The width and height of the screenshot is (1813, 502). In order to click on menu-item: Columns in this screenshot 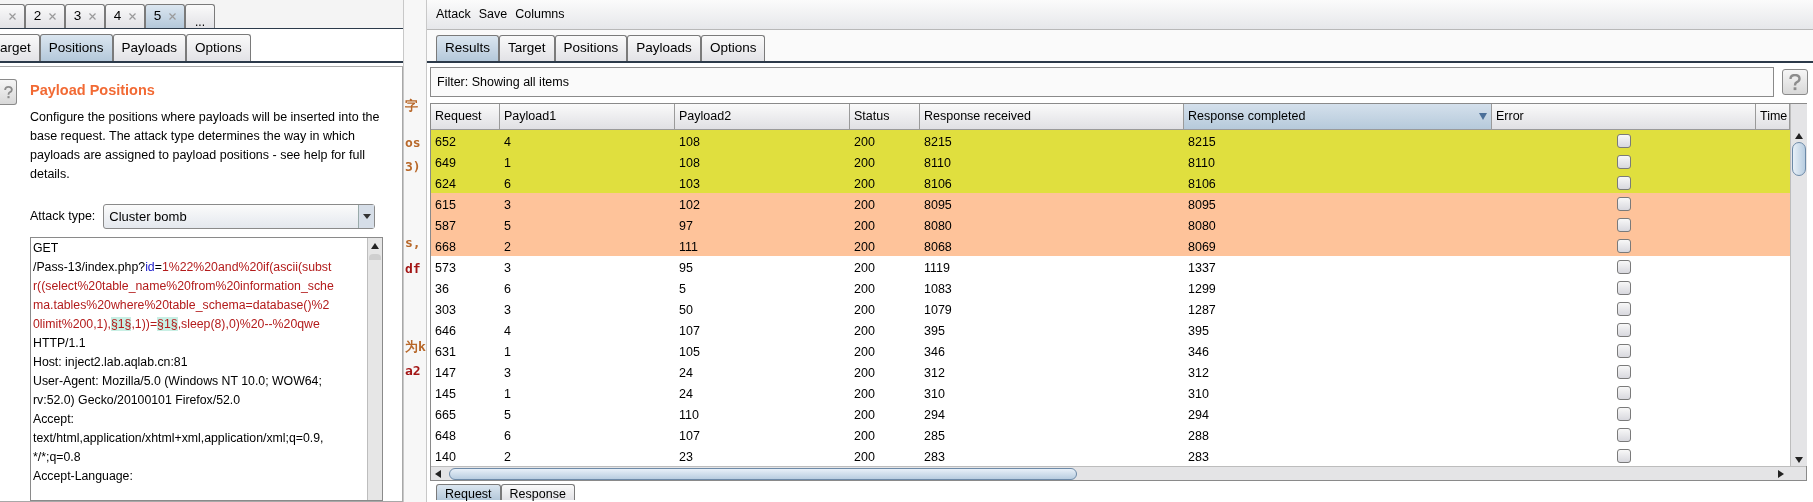, I will do `click(540, 14)`.